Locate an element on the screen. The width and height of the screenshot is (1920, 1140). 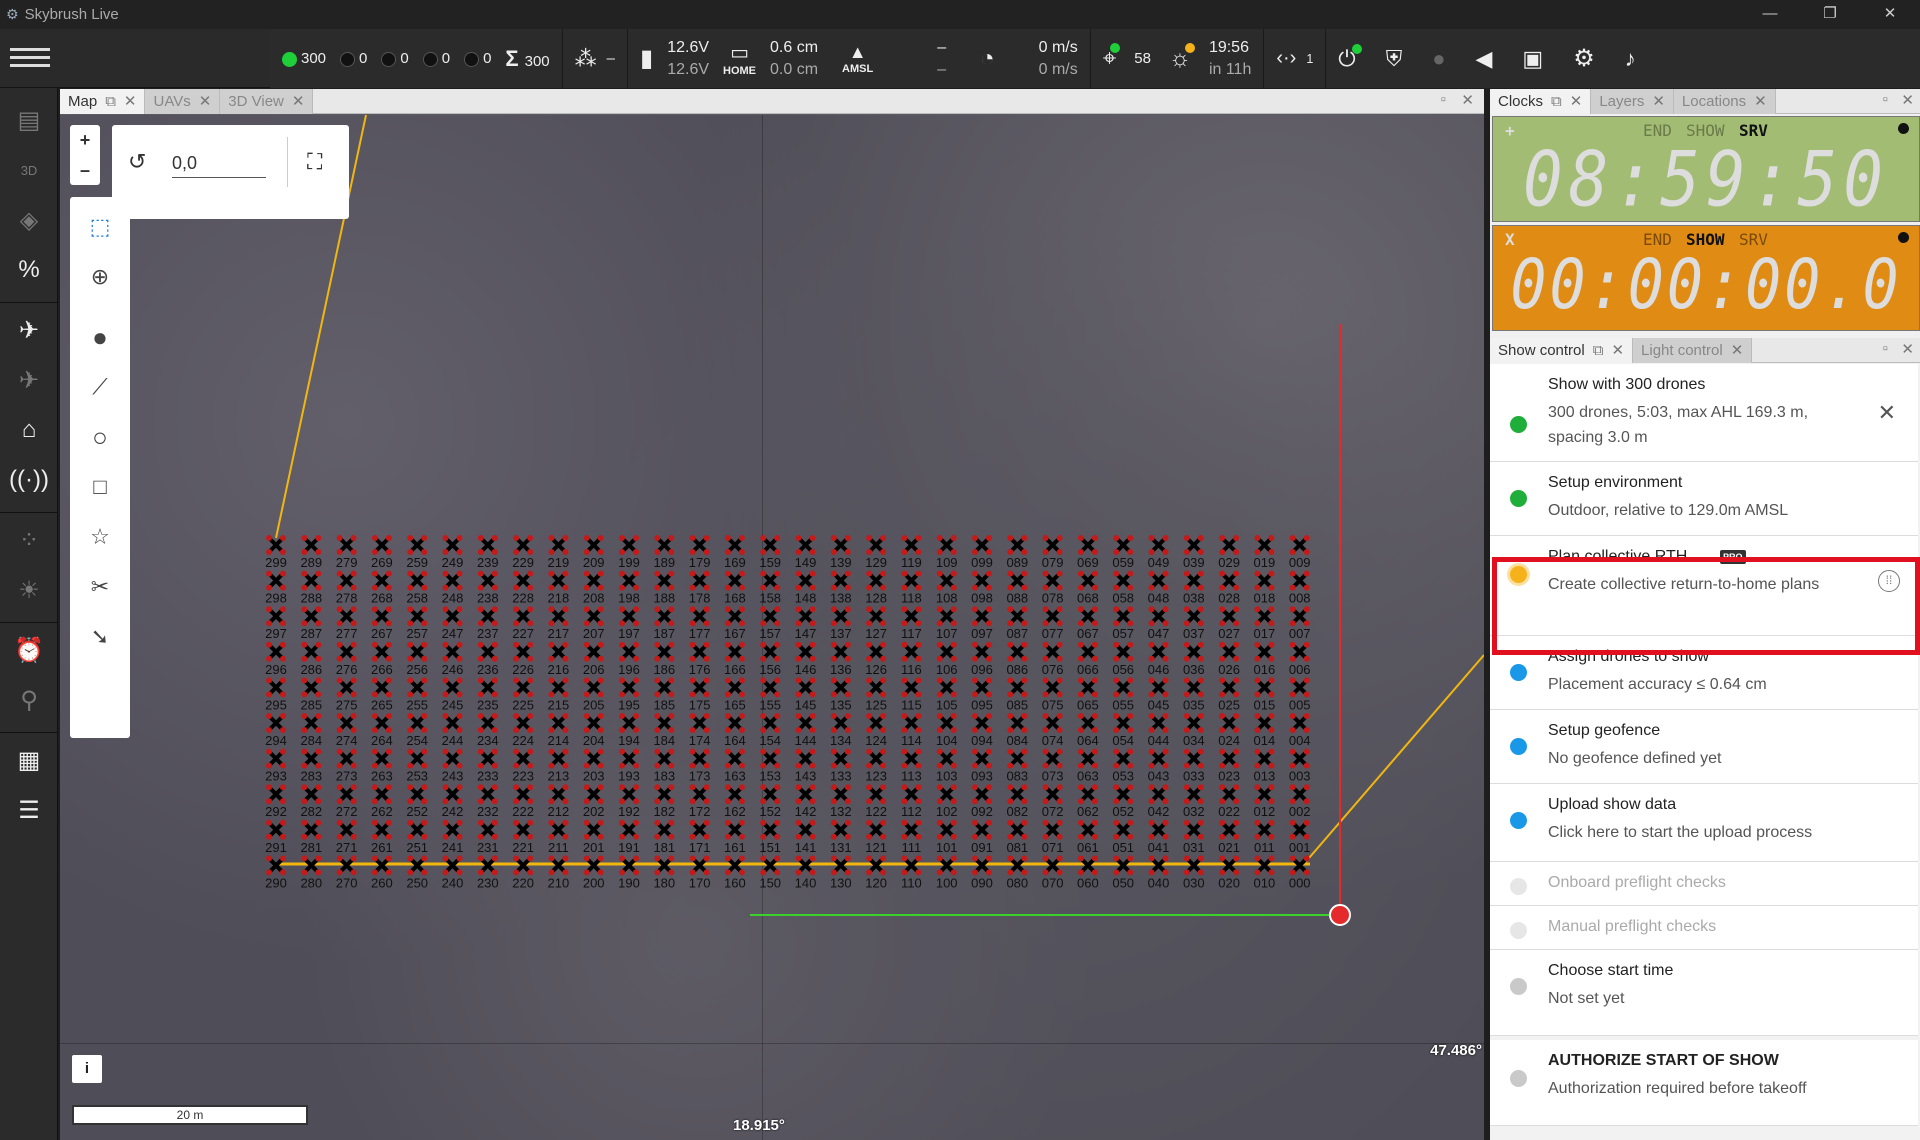
drone-marker: 141 is located at coordinates (806, 837).